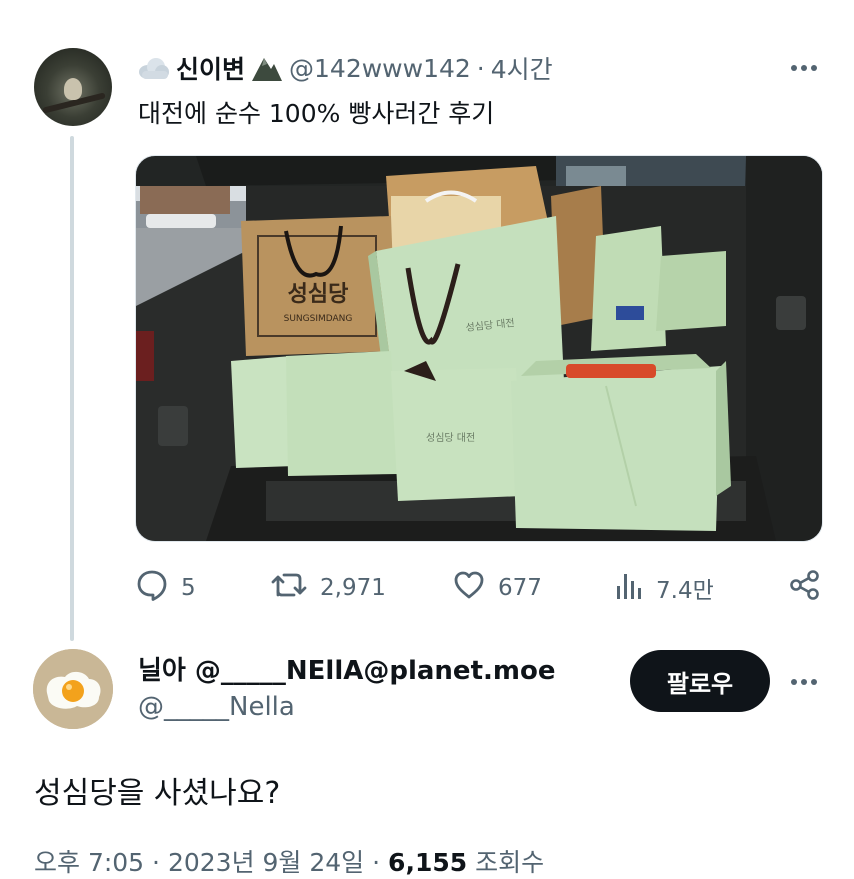 The image size is (854, 879). I want to click on bag-brand-english: SUNGSIMDANG, so click(318, 319).